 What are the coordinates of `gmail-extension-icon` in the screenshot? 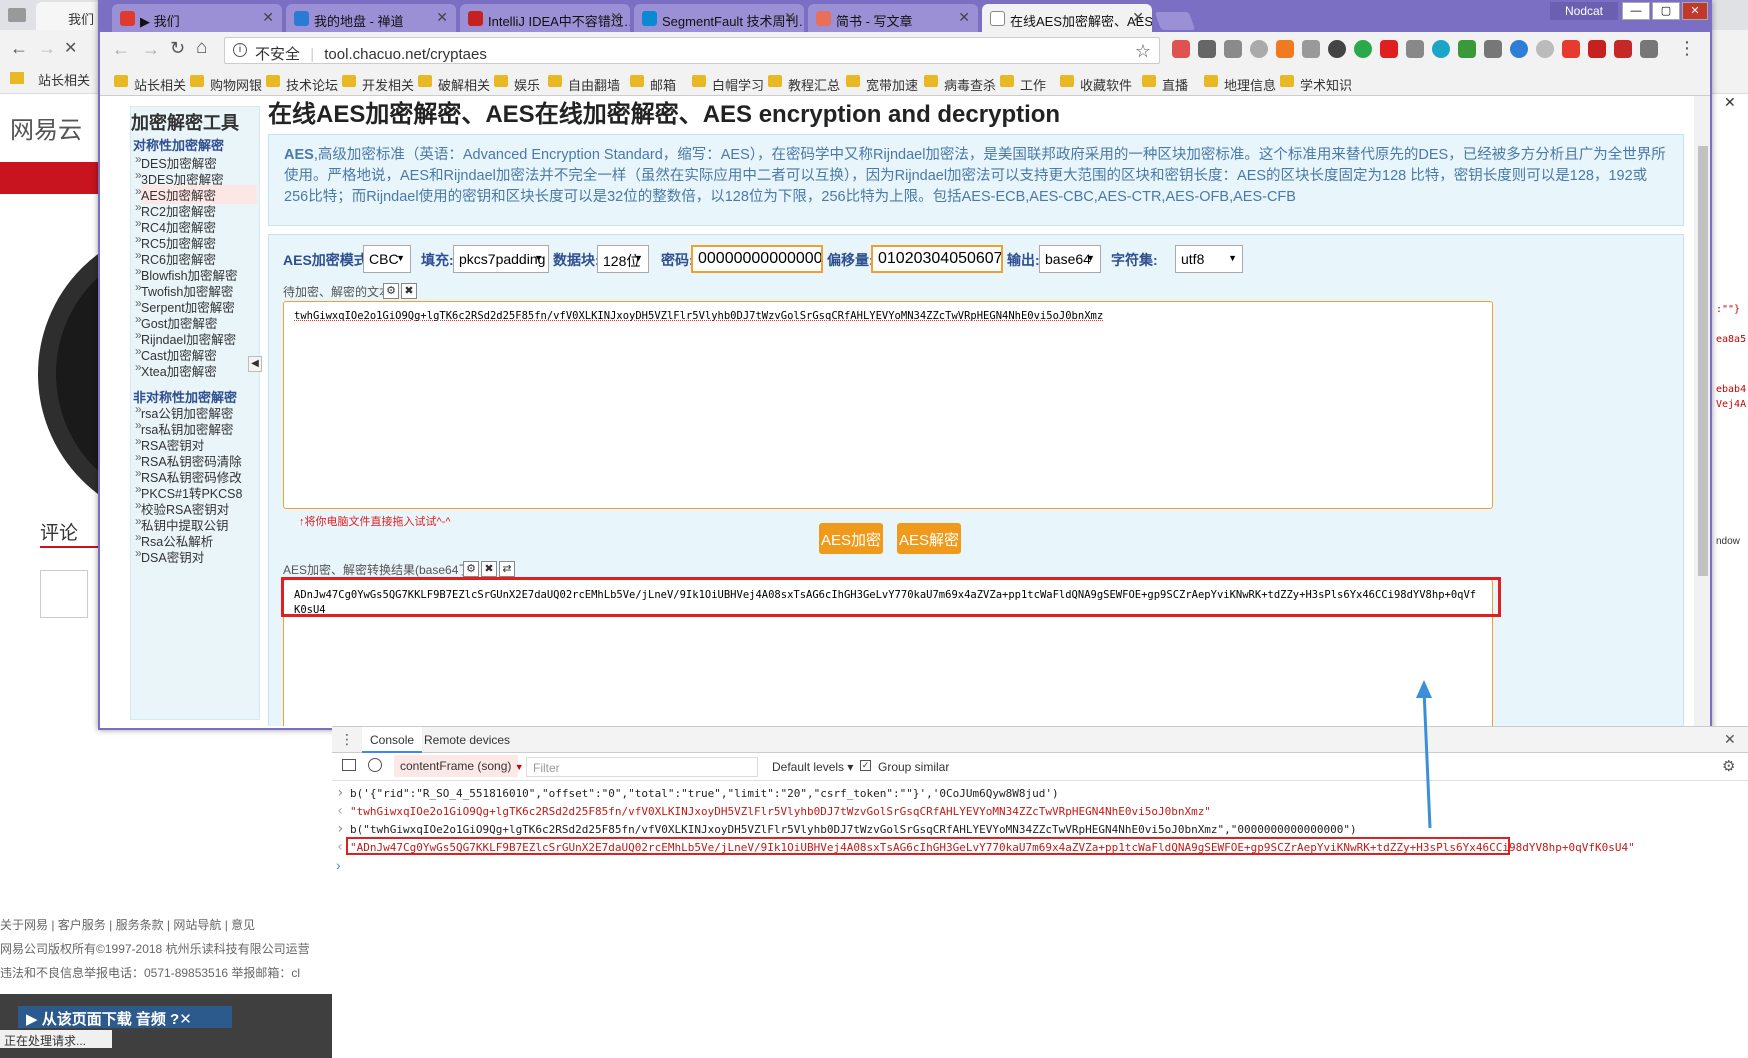 It's located at (1181, 49).